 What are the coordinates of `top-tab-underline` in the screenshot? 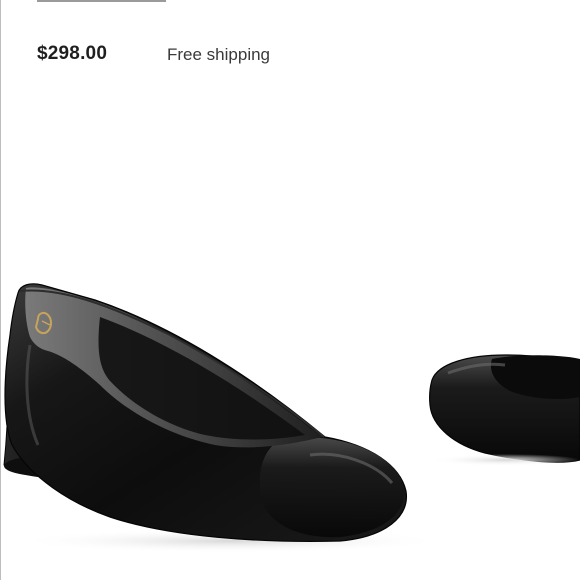 It's located at (101, 1).